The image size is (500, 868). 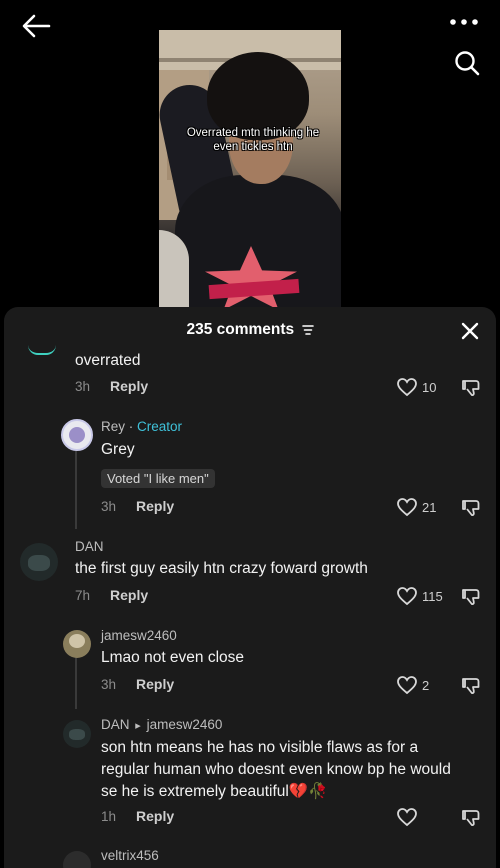 What do you see at coordinates (419, 596) in the screenshot?
I see `like-button: 115` at bounding box center [419, 596].